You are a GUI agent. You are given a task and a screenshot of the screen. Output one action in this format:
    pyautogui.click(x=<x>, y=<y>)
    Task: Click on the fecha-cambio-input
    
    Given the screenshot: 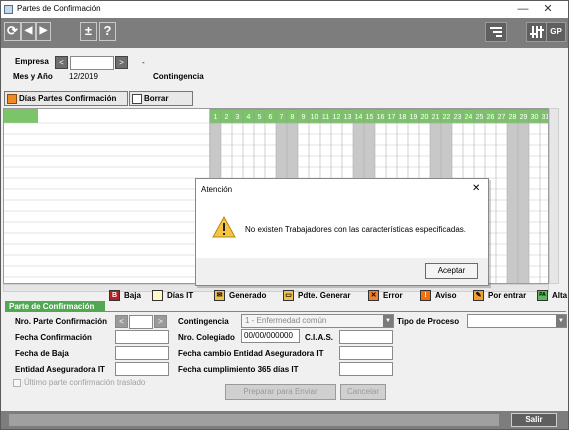 What is the action you would take?
    pyautogui.click(x=366, y=353)
    